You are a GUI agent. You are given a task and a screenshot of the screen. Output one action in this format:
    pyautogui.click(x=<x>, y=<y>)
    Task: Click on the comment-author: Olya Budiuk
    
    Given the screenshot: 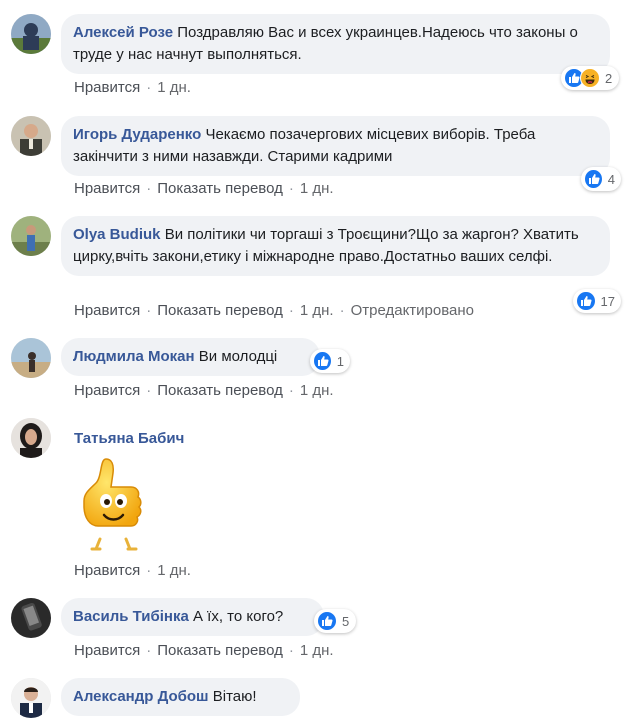 What is the action you would take?
    pyautogui.click(x=117, y=234)
    